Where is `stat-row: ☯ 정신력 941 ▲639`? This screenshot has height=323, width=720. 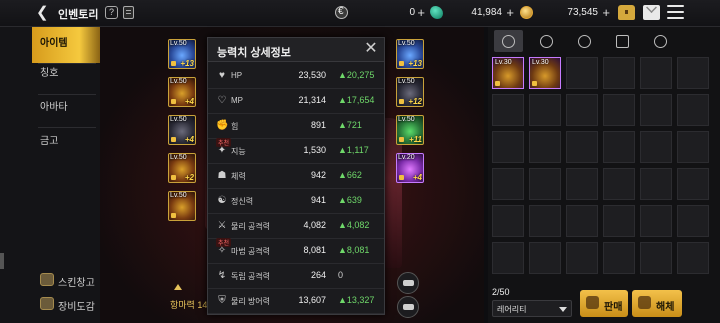 stat-row: ☯ 정신력 941 ▲639 is located at coordinates (296, 201).